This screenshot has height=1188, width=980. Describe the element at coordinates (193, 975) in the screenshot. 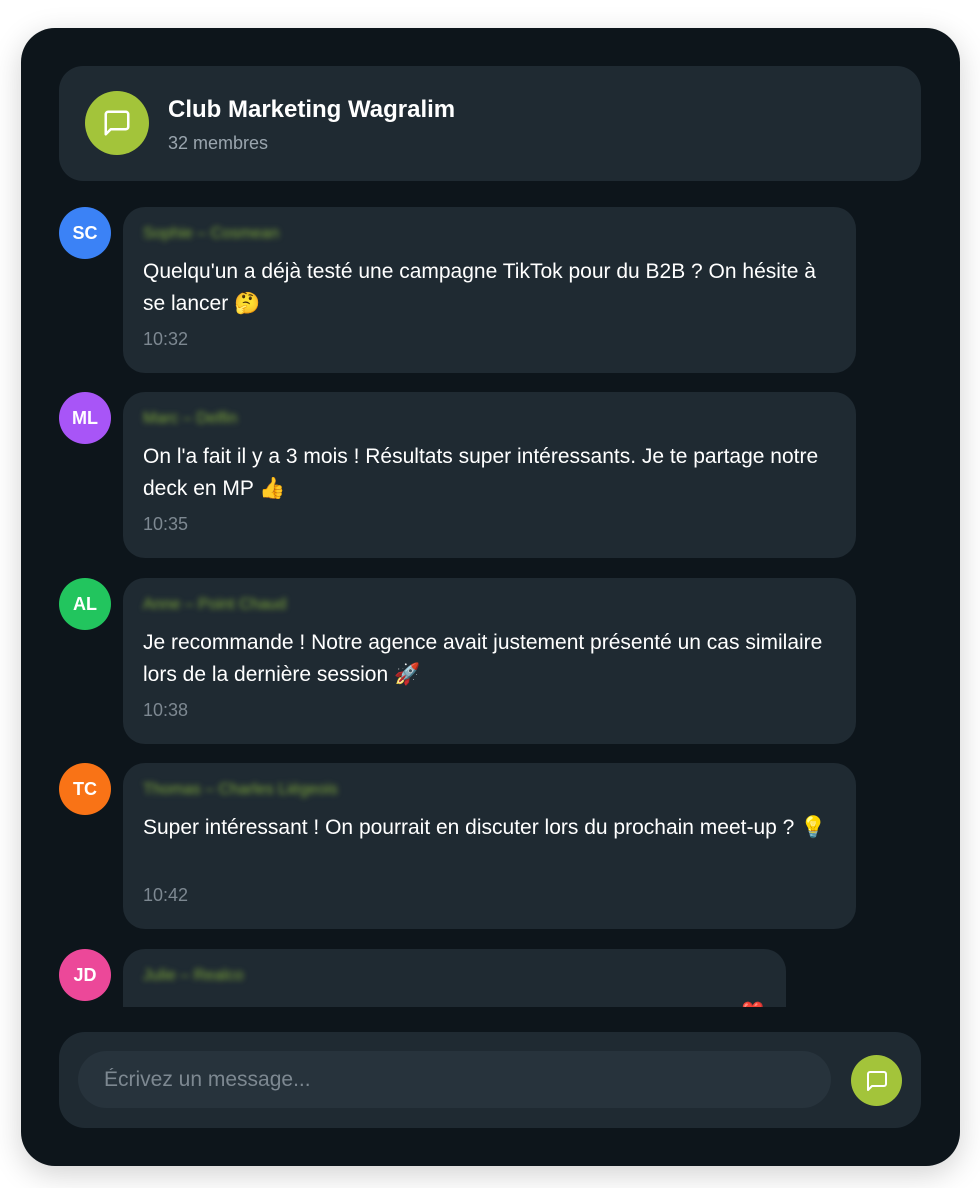

I see `sender-name: Julie – Realco` at that location.